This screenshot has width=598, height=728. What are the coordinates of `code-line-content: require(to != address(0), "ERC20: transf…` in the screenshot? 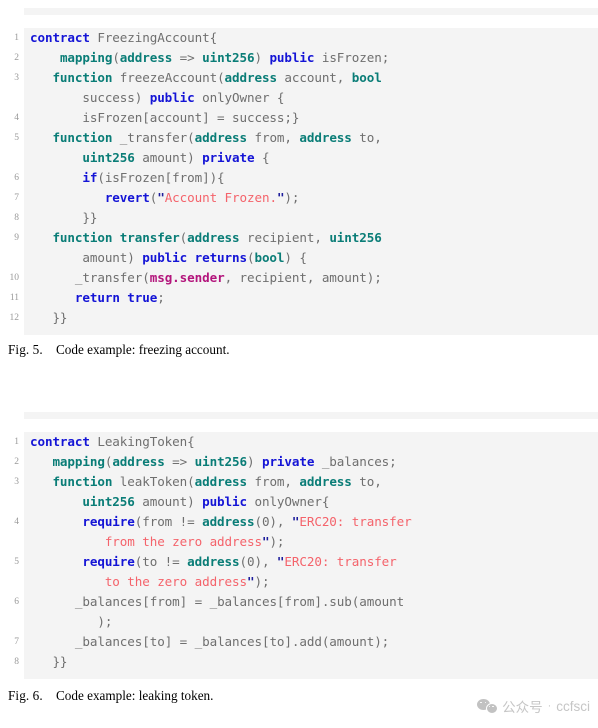 It's located at (311, 572).